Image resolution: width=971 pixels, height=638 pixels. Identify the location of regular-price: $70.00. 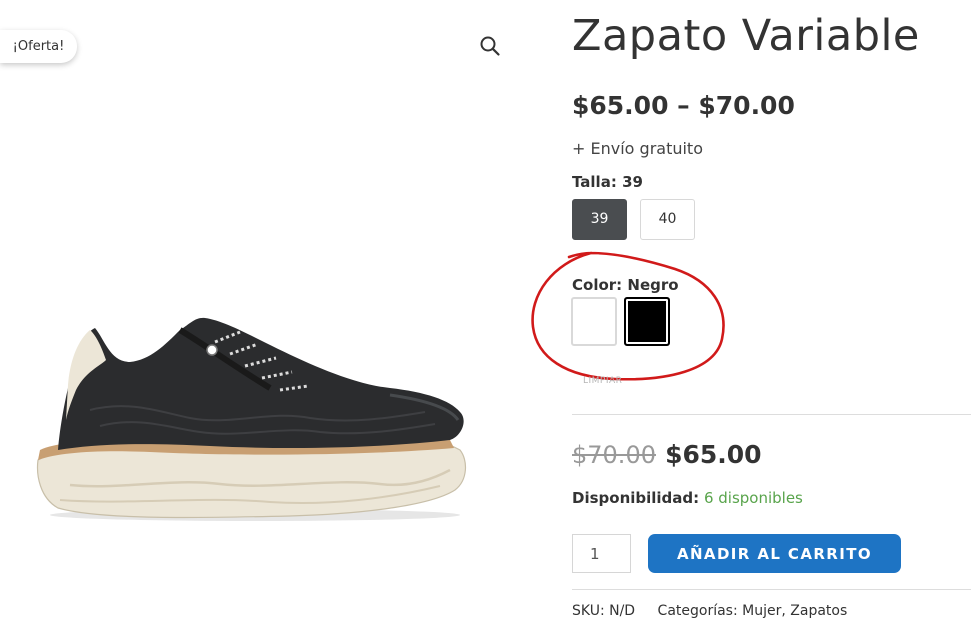
(614, 455).